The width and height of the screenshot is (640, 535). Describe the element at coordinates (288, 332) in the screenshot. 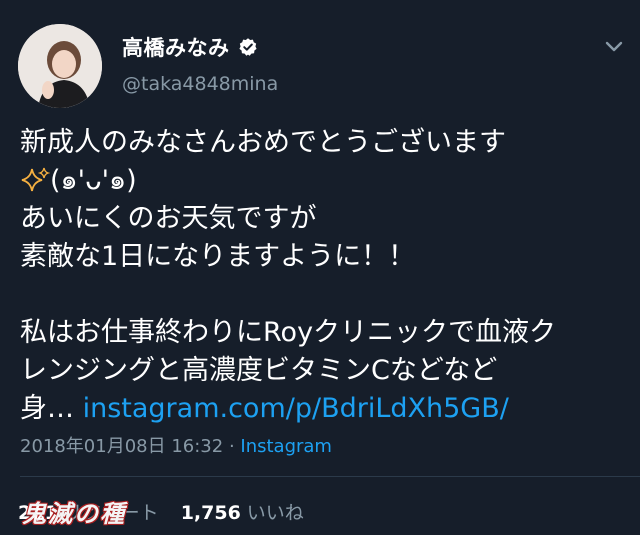

I see `tweet-line: 私はお仕事終わりにRoyクリニックで血液ク` at that location.